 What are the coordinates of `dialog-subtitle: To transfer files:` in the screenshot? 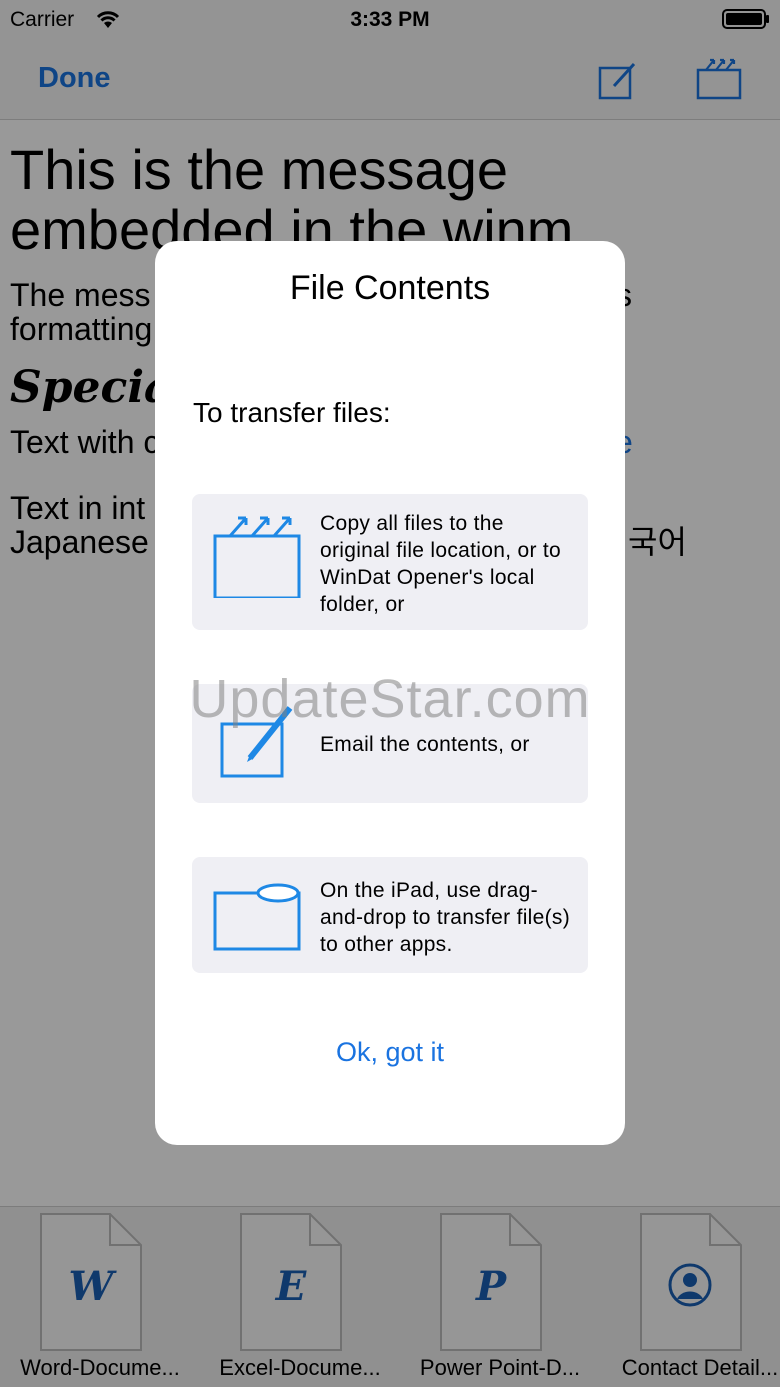 It's located at (292, 412).